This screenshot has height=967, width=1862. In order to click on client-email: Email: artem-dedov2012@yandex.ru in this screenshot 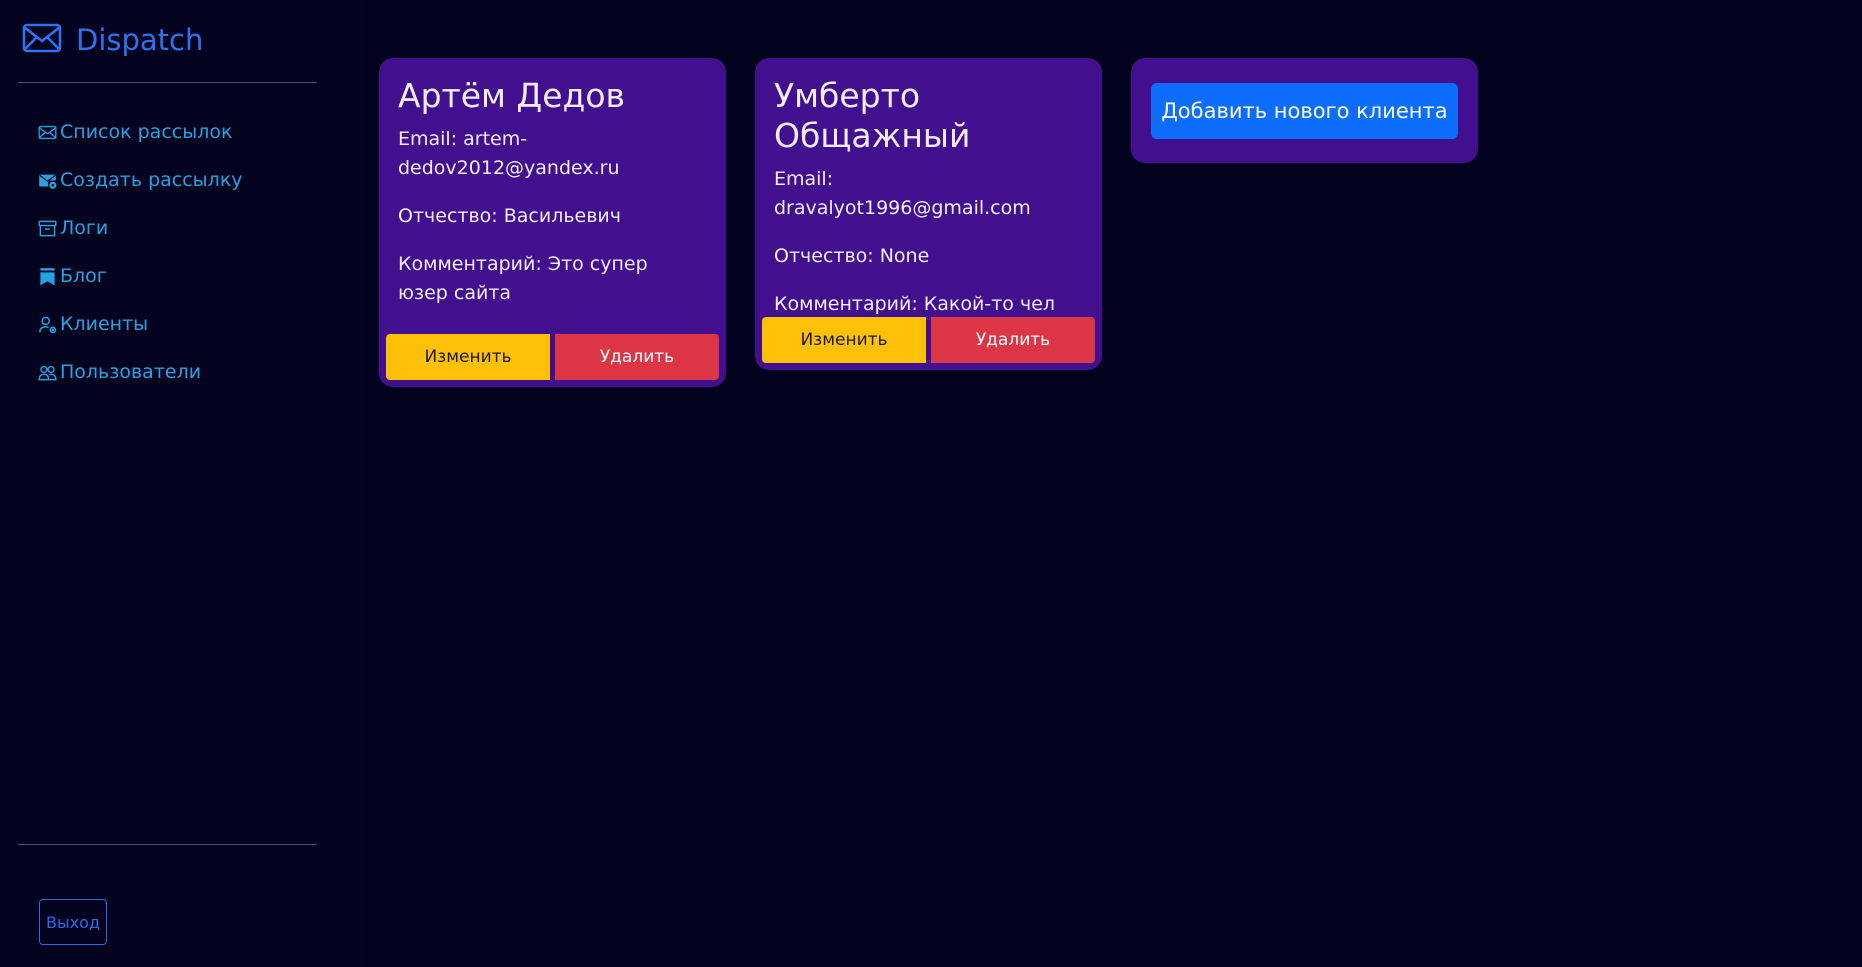, I will do `click(509, 153)`.